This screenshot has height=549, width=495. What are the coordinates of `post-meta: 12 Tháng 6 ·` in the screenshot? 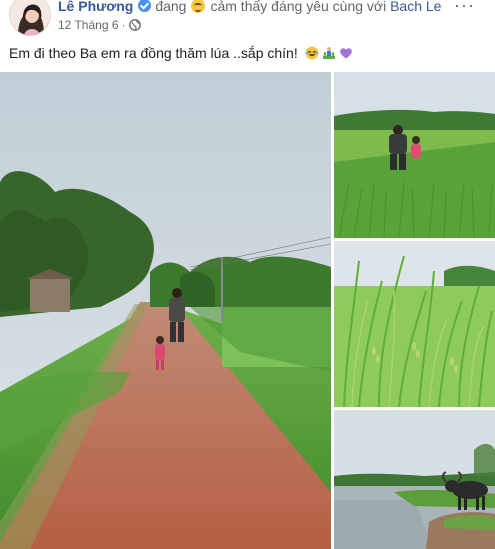 It's located at (99, 26).